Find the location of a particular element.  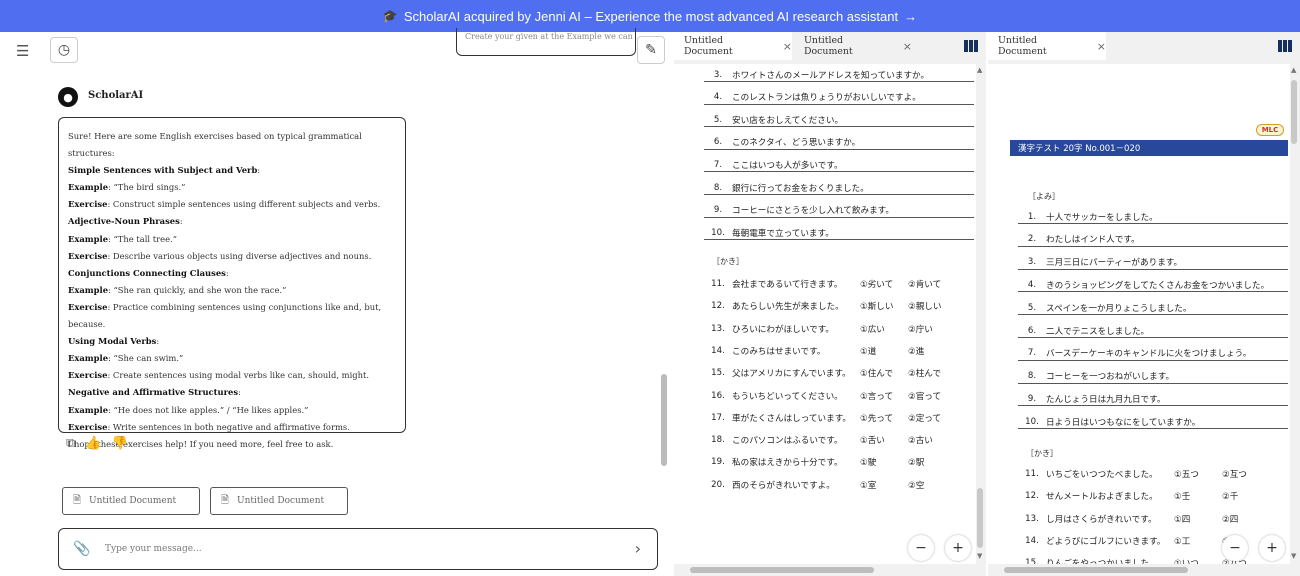

choice-1: ①斯しい is located at coordinates (884, 306).